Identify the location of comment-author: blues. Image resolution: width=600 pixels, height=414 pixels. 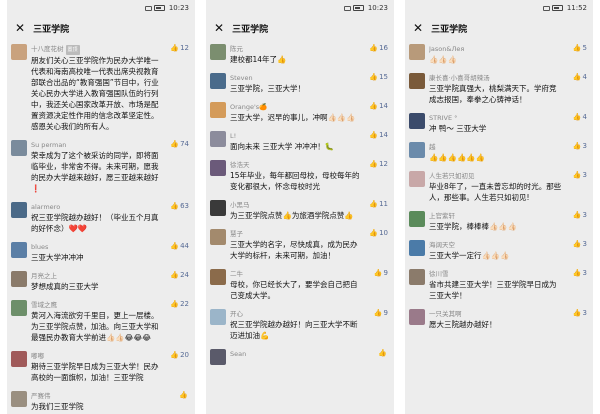
(98, 247).